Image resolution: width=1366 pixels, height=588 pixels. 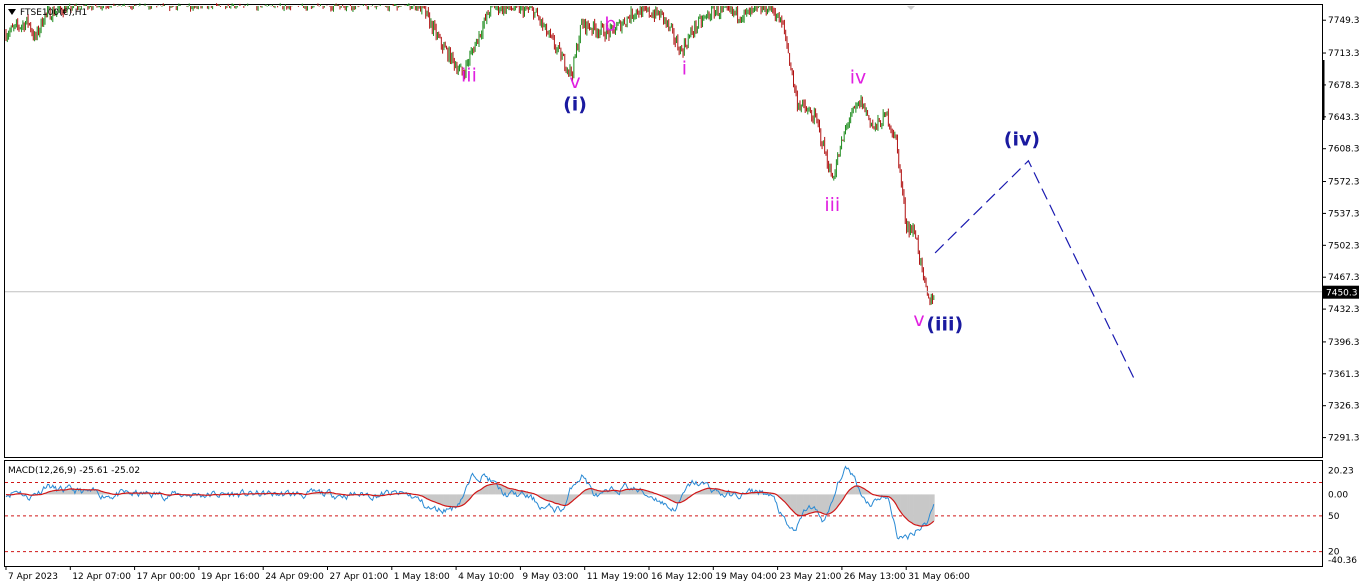 What do you see at coordinates (294, 577) in the screenshot?
I see `time-tick-label: 24 Apr 09:00` at bounding box center [294, 577].